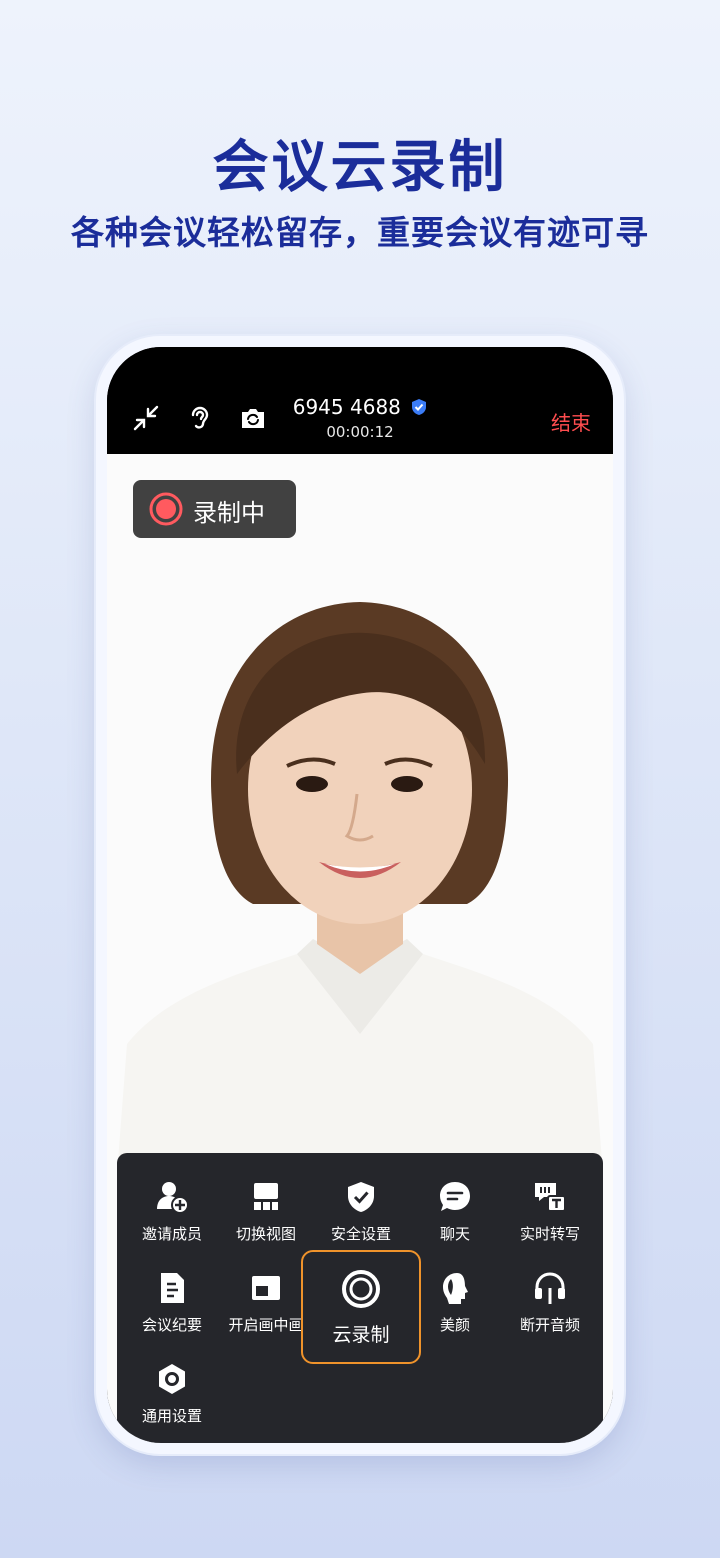 Image resolution: width=720 pixels, height=1558 pixels. Describe the element at coordinates (173, 1198) in the screenshot. I see `add-user-icon` at that location.